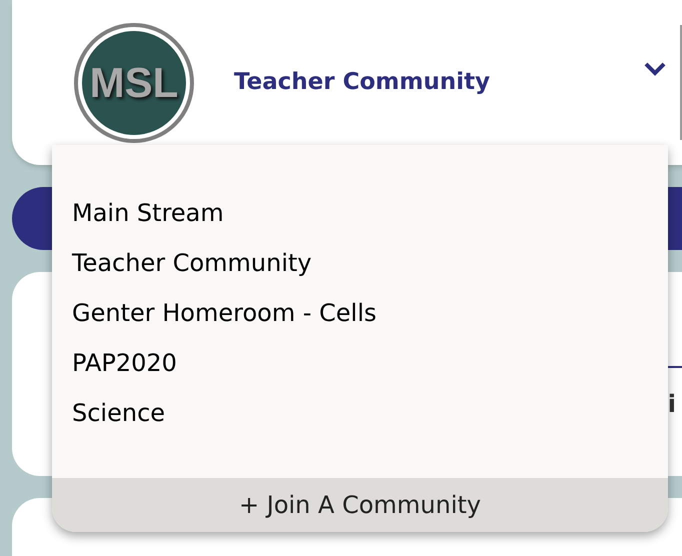  I want to click on community-title: Teacher Community, so click(362, 83).